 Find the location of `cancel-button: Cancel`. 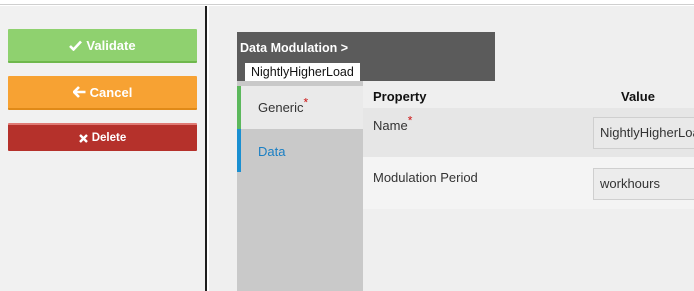

cancel-button: Cancel is located at coordinates (102, 93).